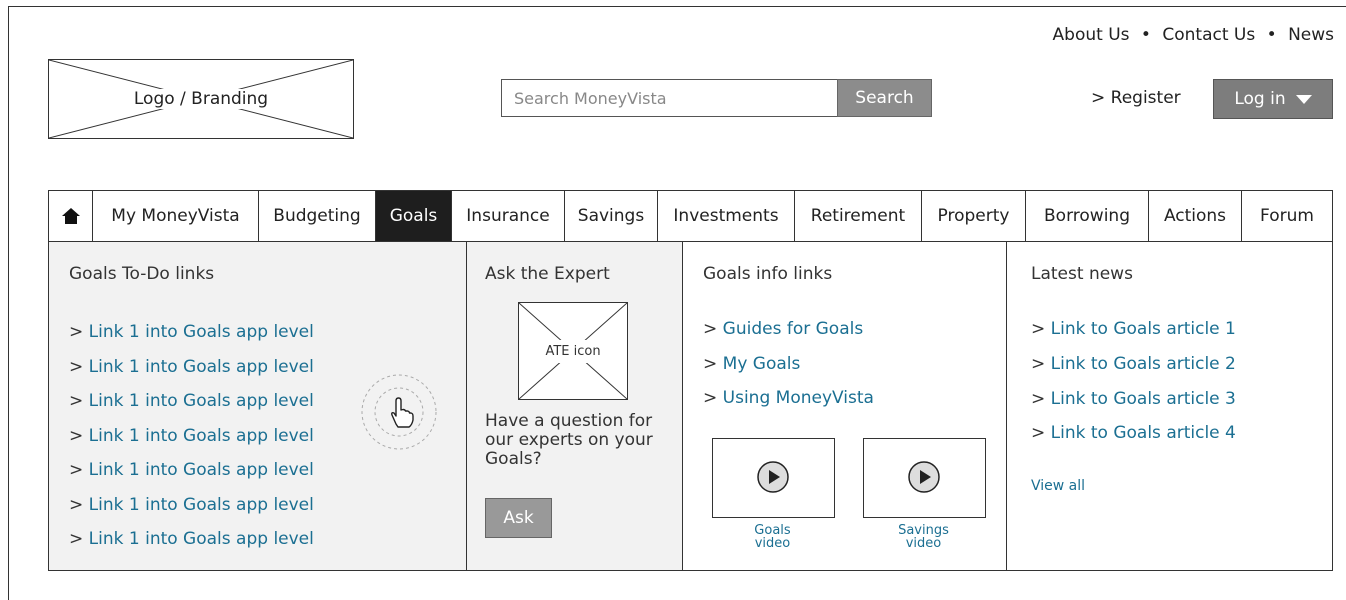 This screenshot has height=600, width=1346. Describe the element at coordinates (1143, 399) in the screenshot. I see `news-article-link: Link to Goals article 3` at that location.